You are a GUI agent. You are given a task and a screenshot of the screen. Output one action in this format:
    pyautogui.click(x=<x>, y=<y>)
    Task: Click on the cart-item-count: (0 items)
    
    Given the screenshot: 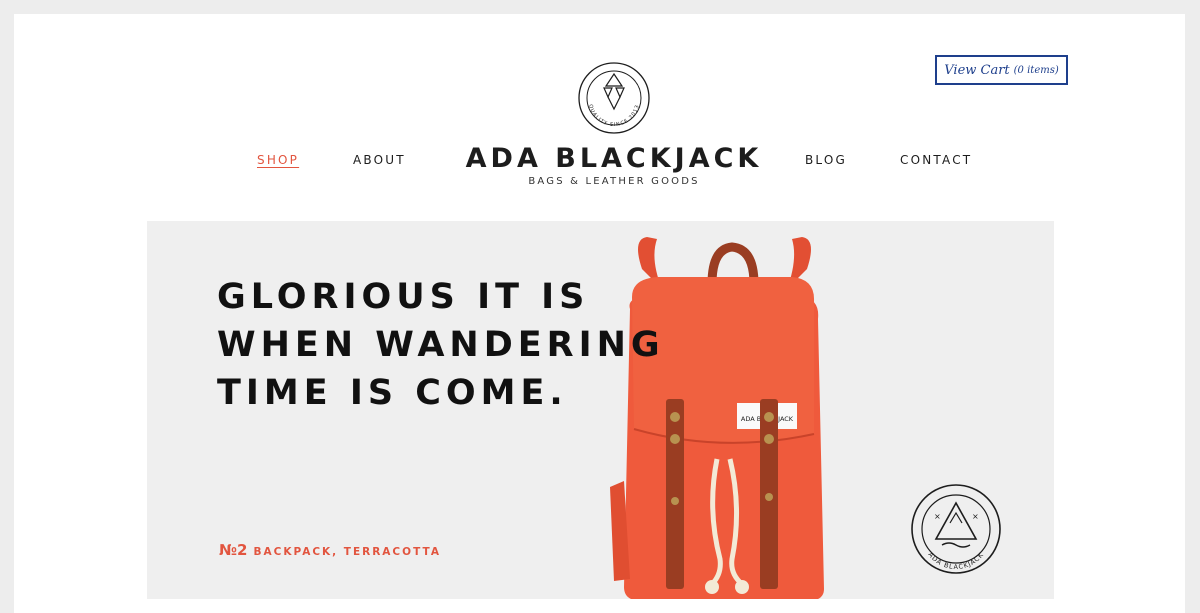 What is the action you would take?
    pyautogui.click(x=1036, y=70)
    